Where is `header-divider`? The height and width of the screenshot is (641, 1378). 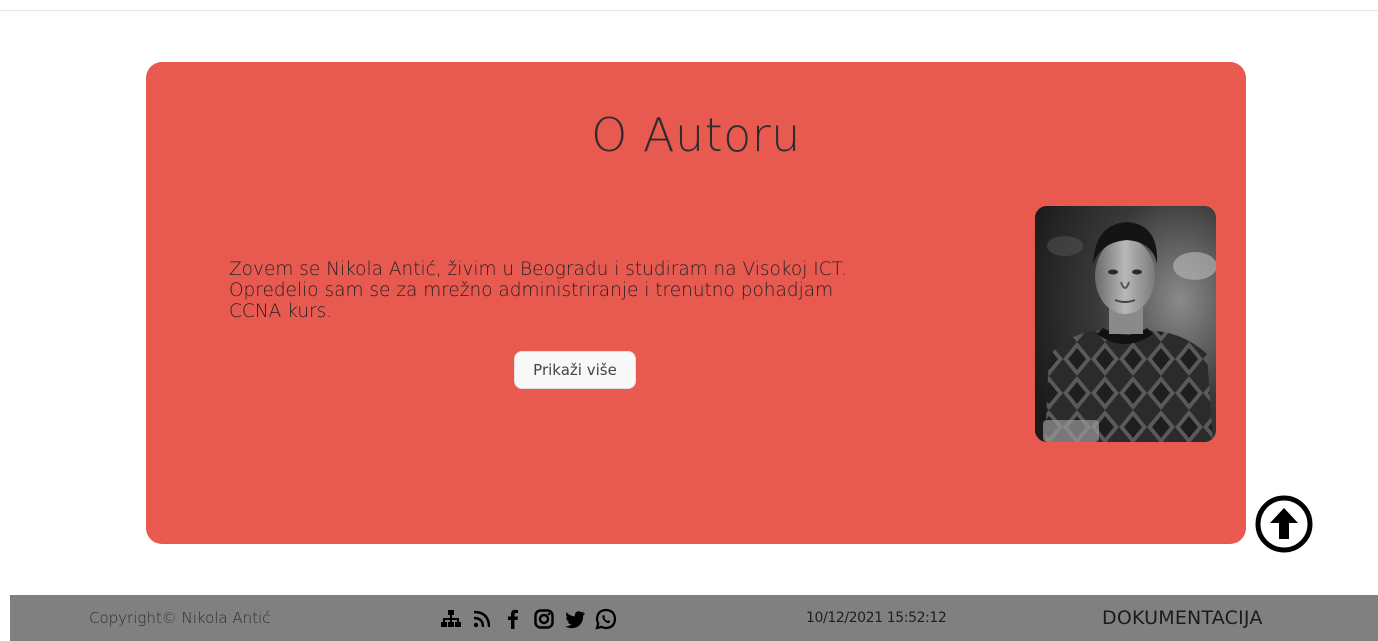
header-divider is located at coordinates (689, 10).